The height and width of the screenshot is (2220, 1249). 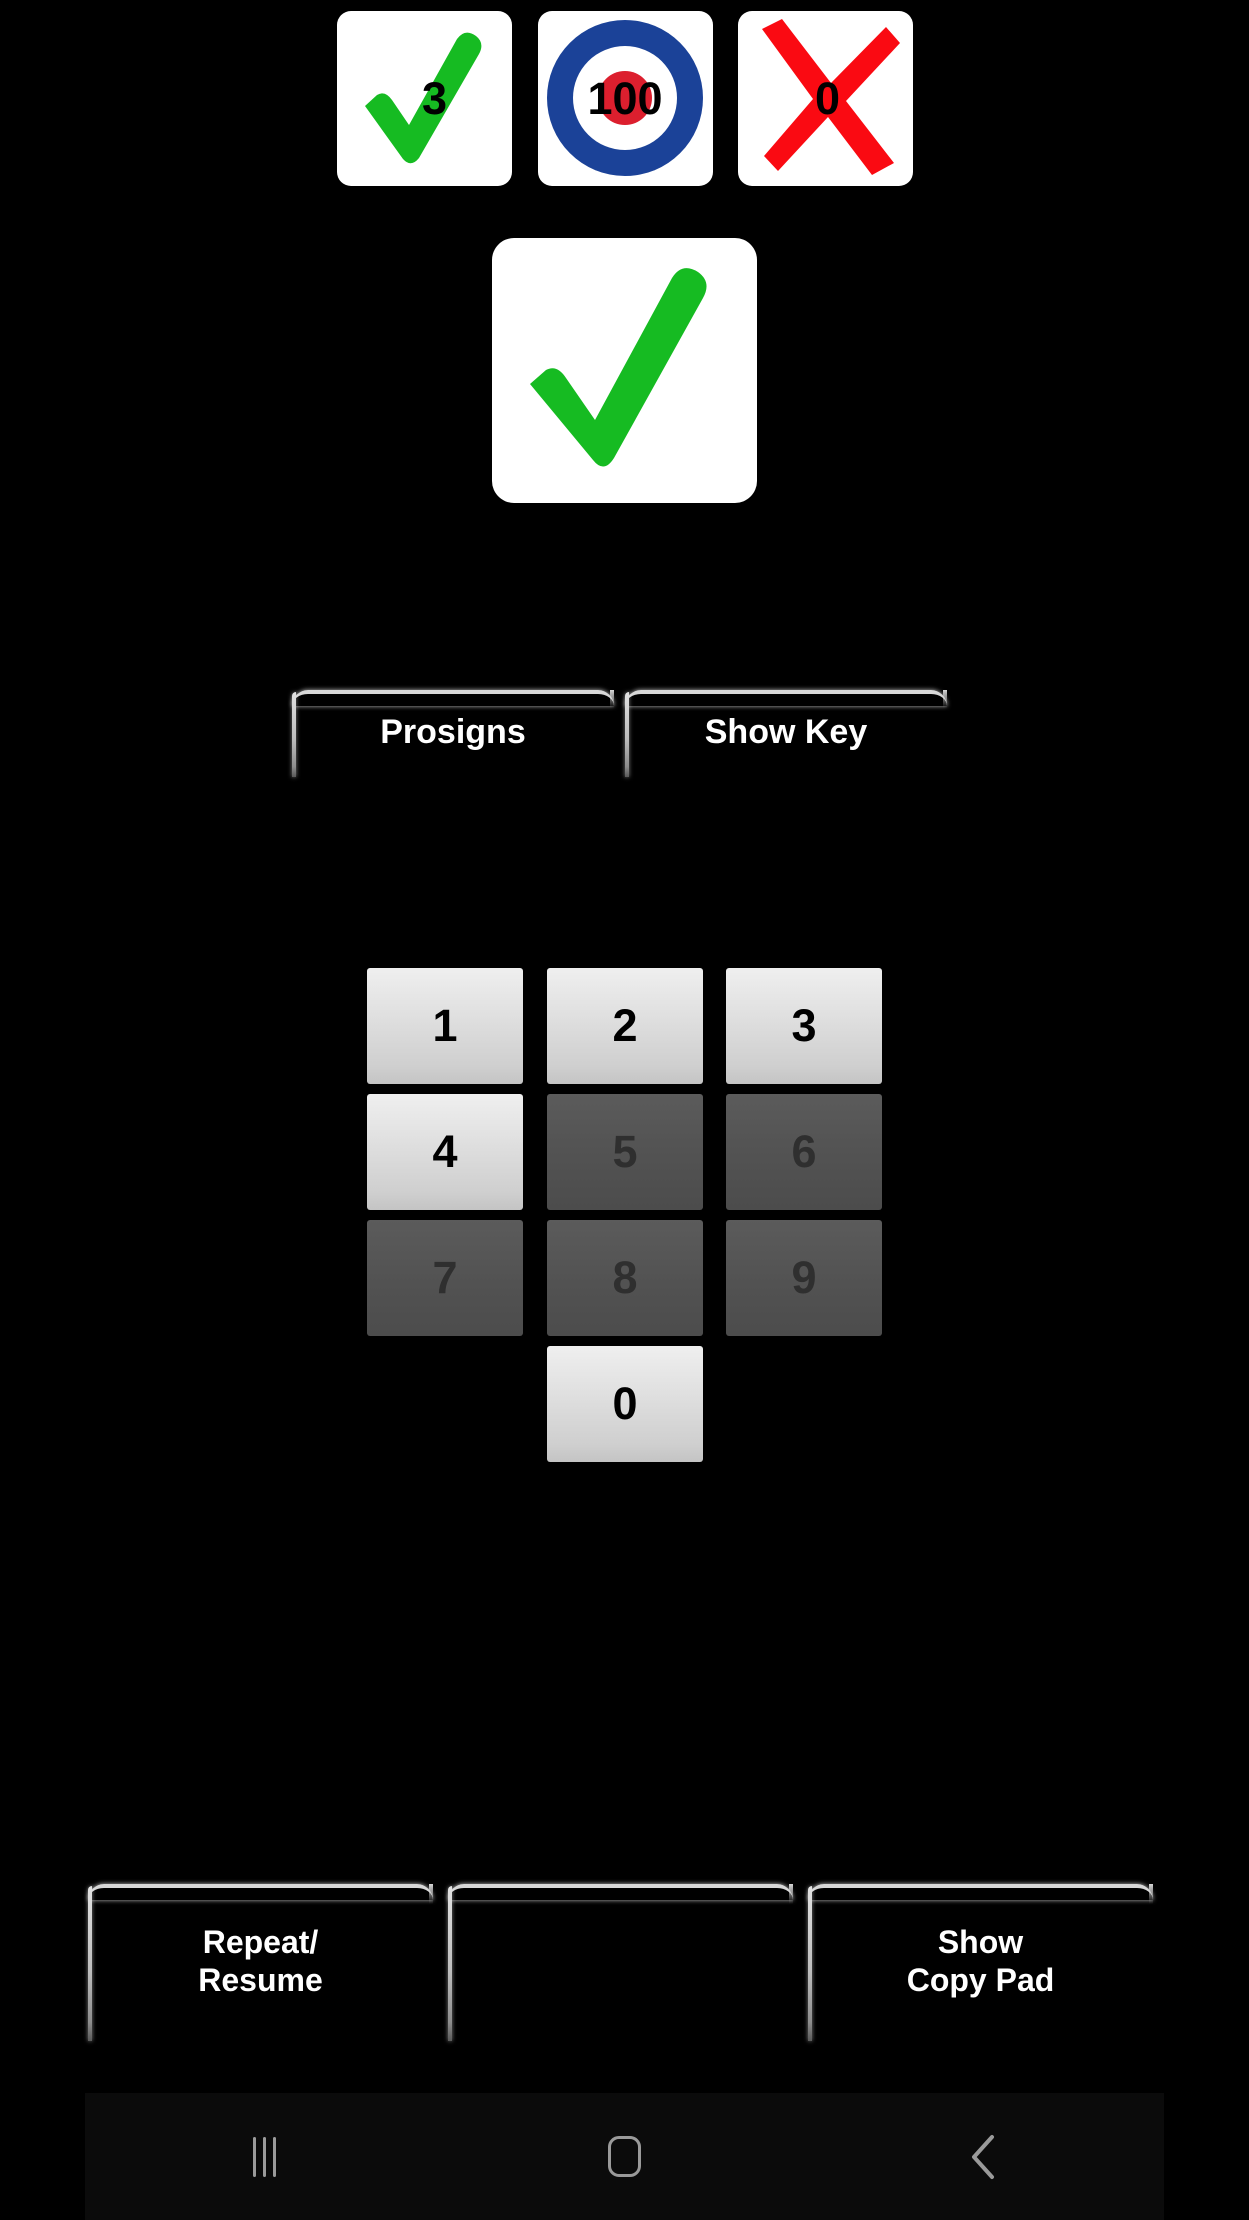 I want to click on key-3: 3, so click(x=804, y=1026).